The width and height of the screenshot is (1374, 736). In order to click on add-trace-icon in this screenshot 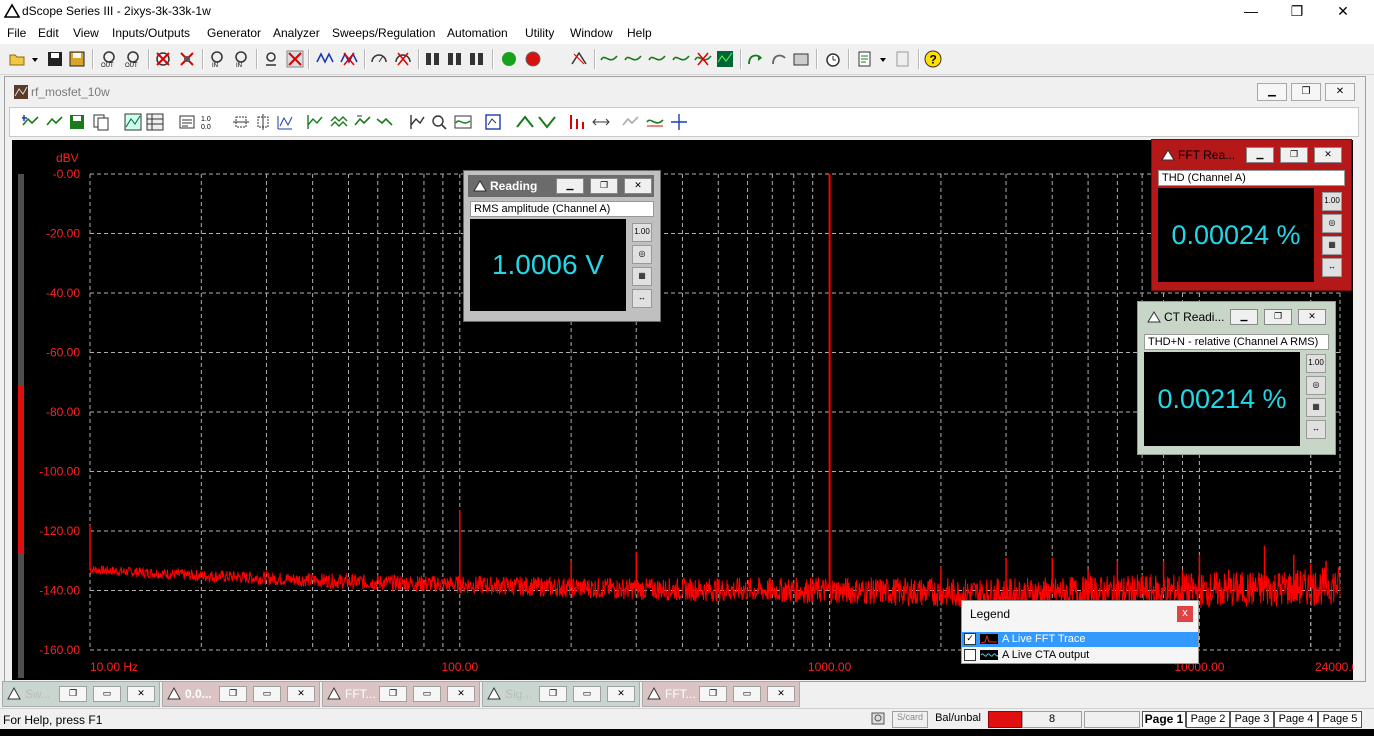, I will do `click(31, 122)`.